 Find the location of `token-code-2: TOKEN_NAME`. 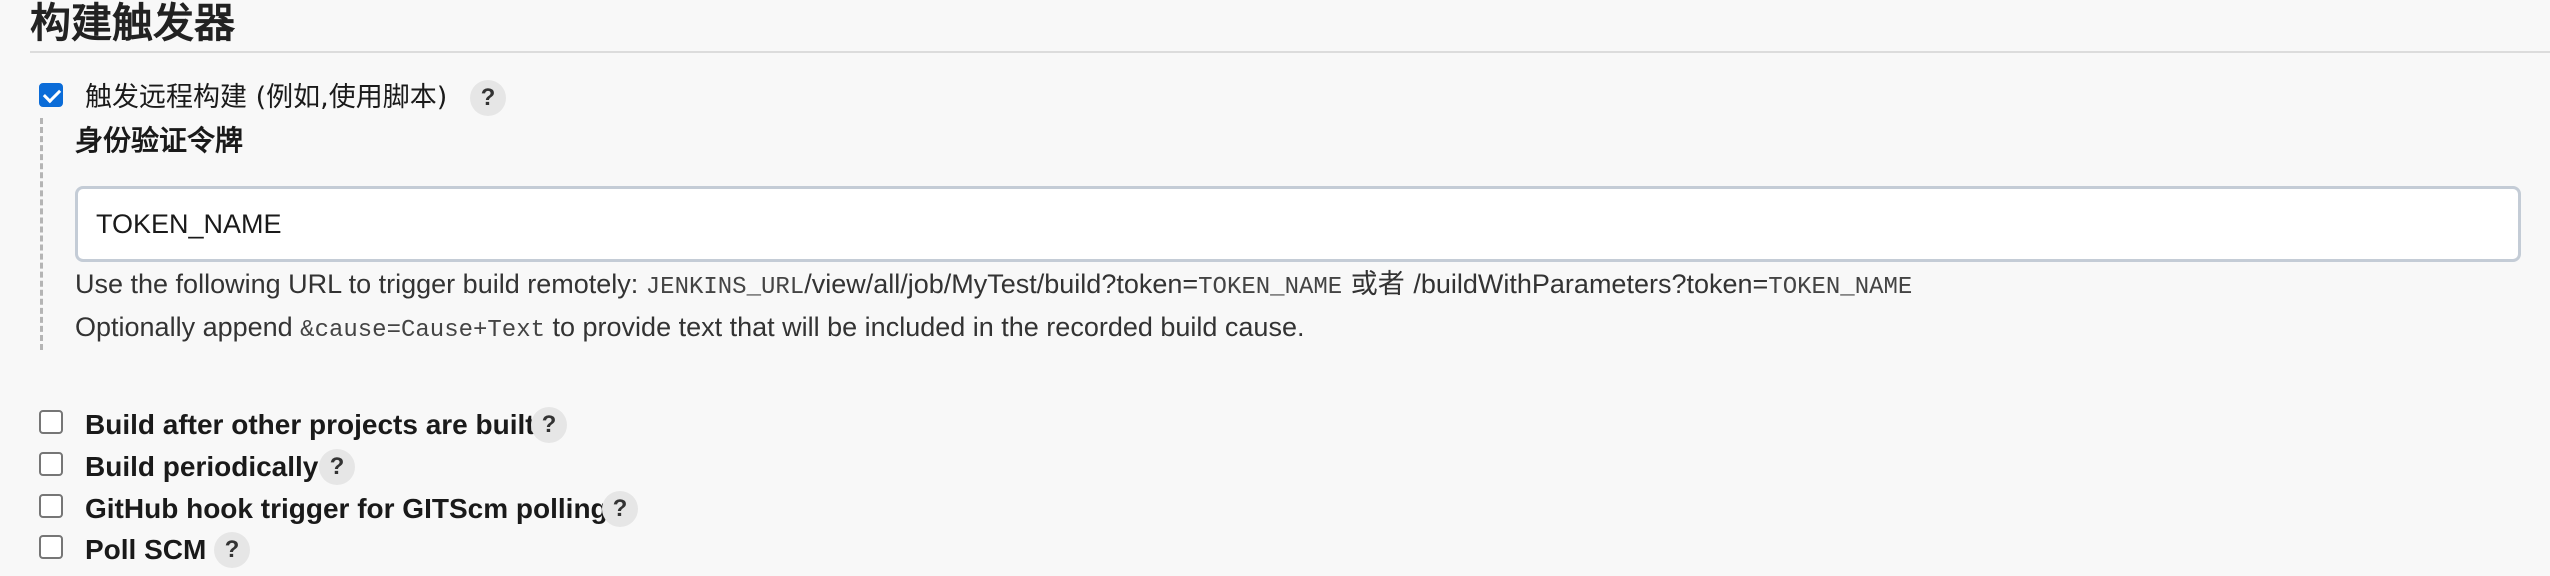

token-code-2: TOKEN_NAME is located at coordinates (1840, 287).